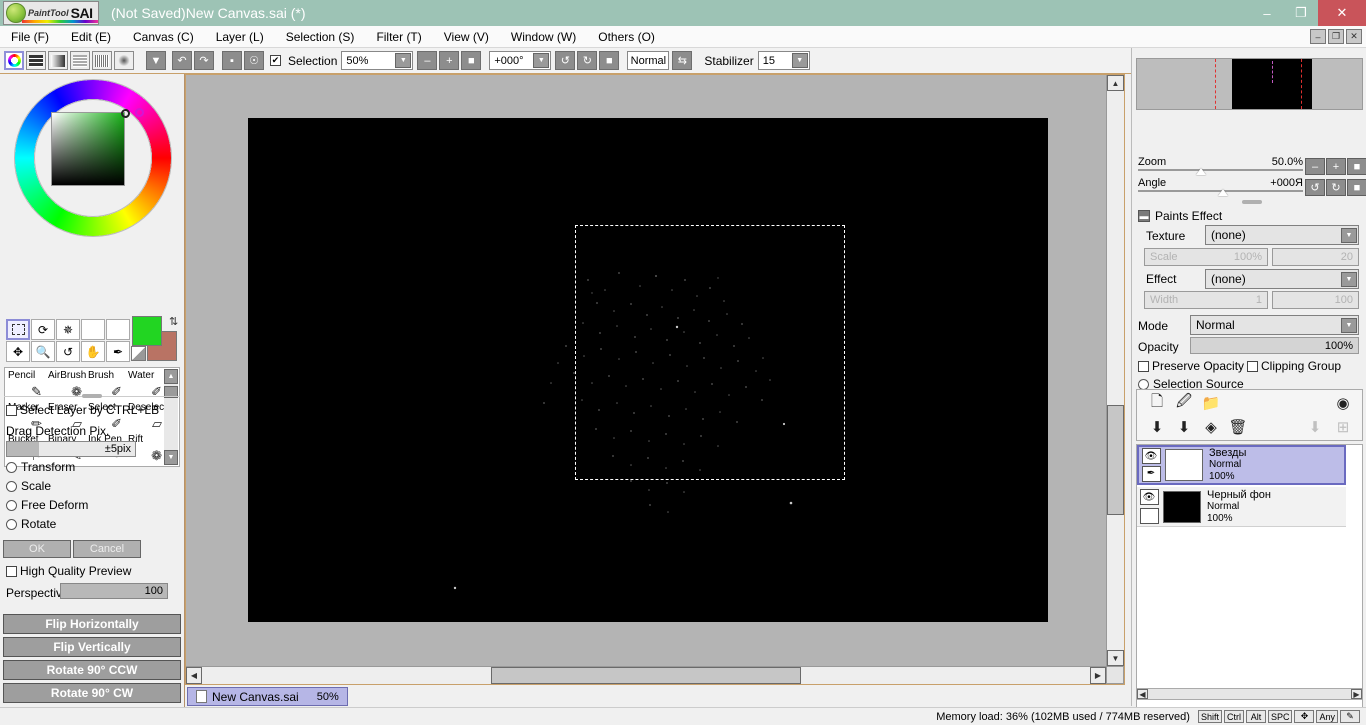 The width and height of the screenshot is (1366, 725). I want to click on zoom-reset-button: ■, so click(471, 60).